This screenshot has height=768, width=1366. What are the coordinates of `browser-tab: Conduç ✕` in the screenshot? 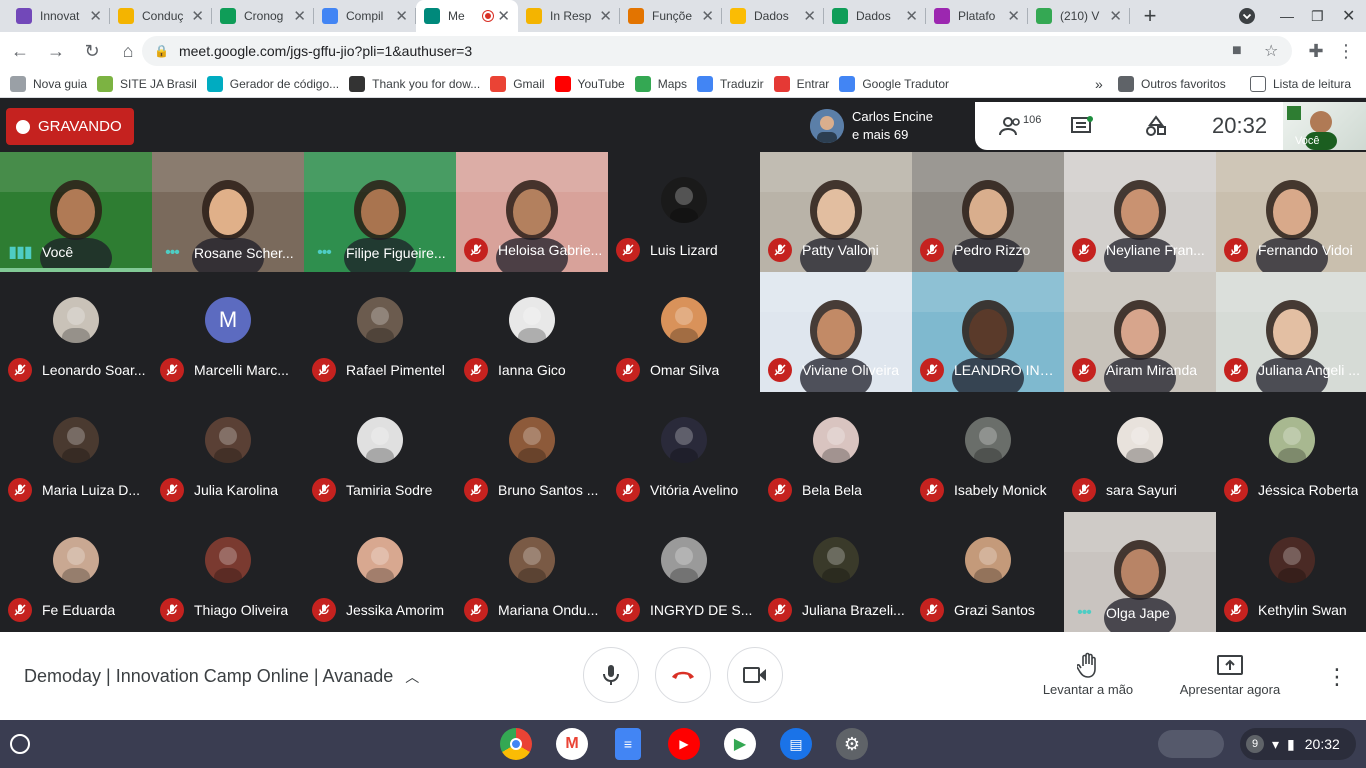 It's located at (161, 16).